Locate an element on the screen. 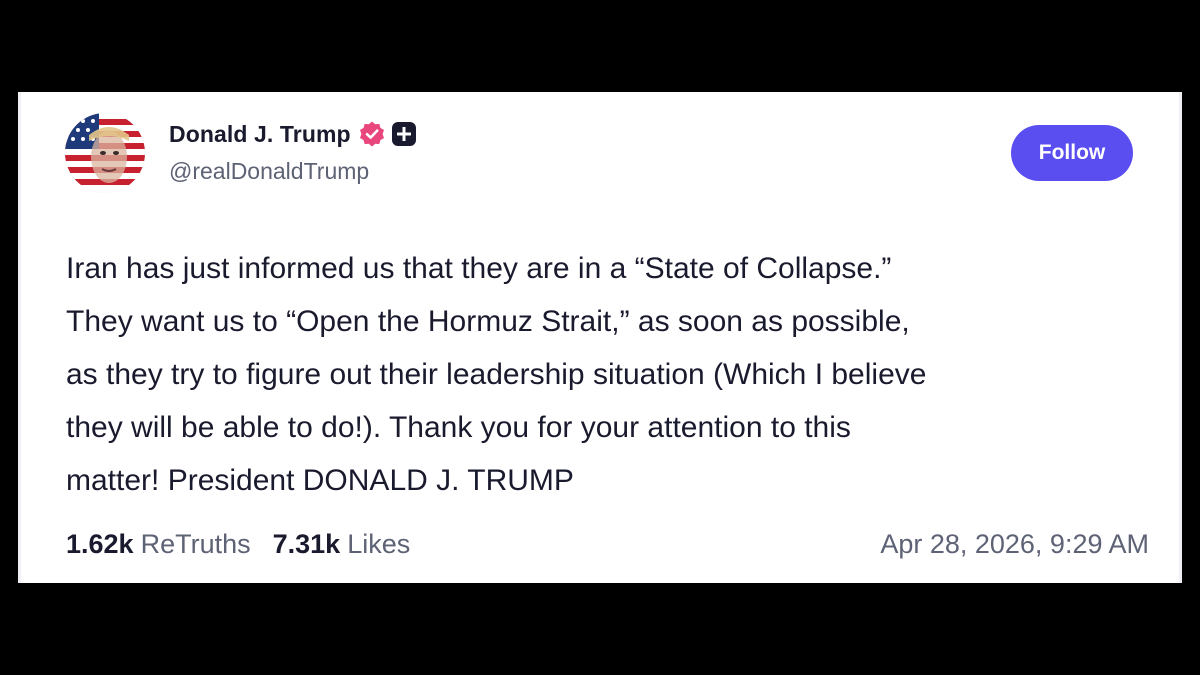 The image size is (1200, 675). likes-label: Likes is located at coordinates (379, 544).